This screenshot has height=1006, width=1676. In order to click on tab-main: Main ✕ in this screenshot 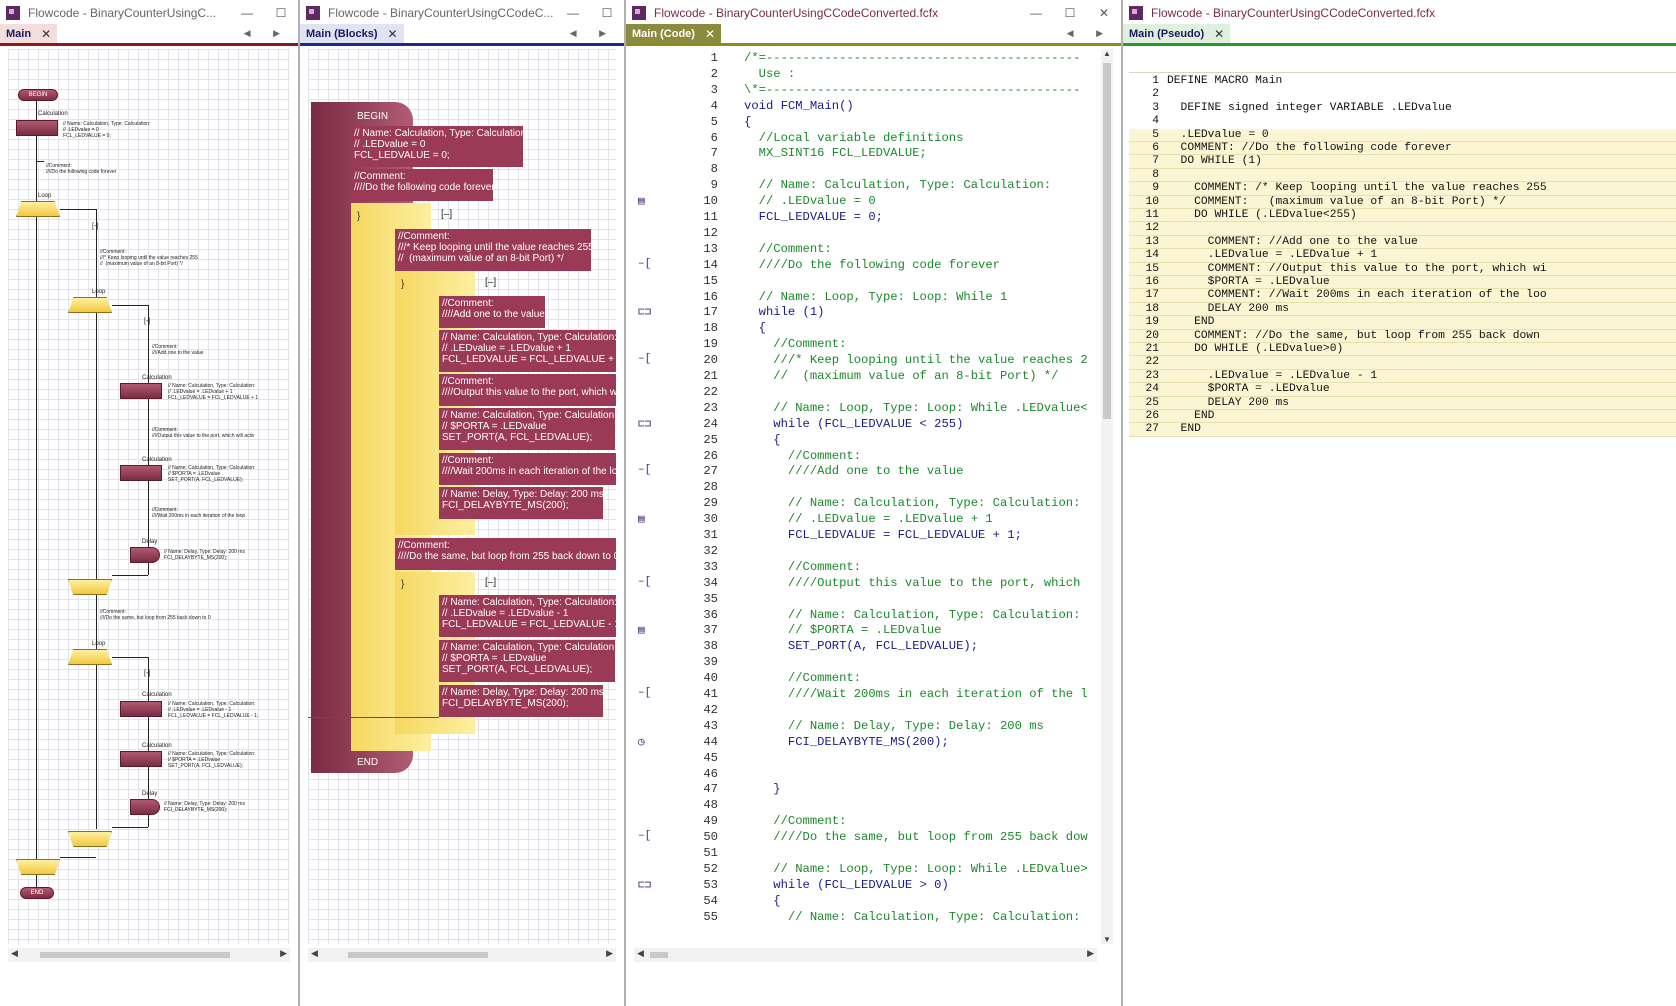, I will do `click(29, 33)`.